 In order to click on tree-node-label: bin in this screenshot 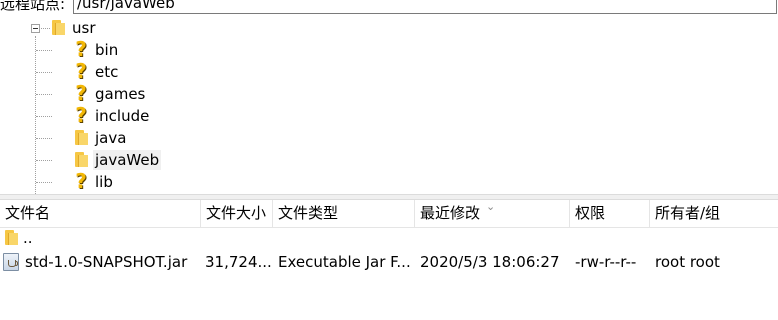, I will do `click(107, 50)`.